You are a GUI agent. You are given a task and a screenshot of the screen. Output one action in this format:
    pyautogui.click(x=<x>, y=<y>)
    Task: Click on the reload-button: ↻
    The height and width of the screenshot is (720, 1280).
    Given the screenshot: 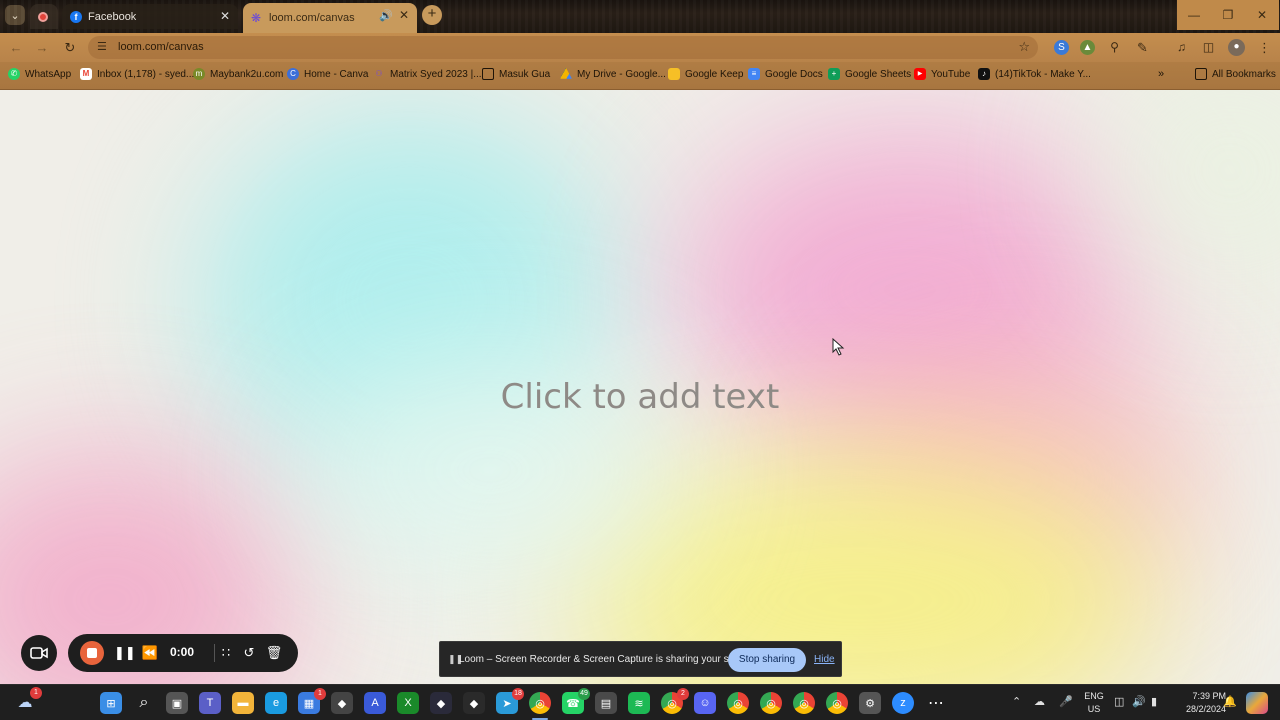 What is the action you would take?
    pyautogui.click(x=70, y=48)
    